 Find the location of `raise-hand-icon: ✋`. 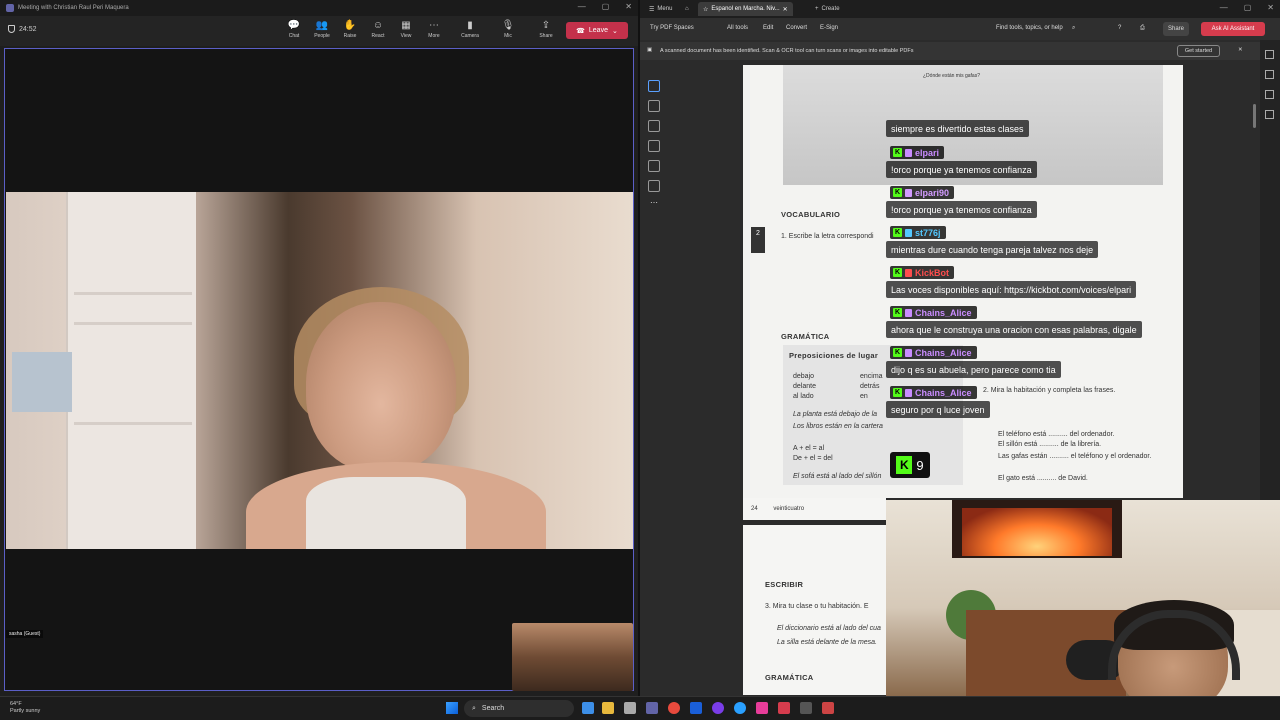

raise-hand-icon: ✋ is located at coordinates (350, 25).